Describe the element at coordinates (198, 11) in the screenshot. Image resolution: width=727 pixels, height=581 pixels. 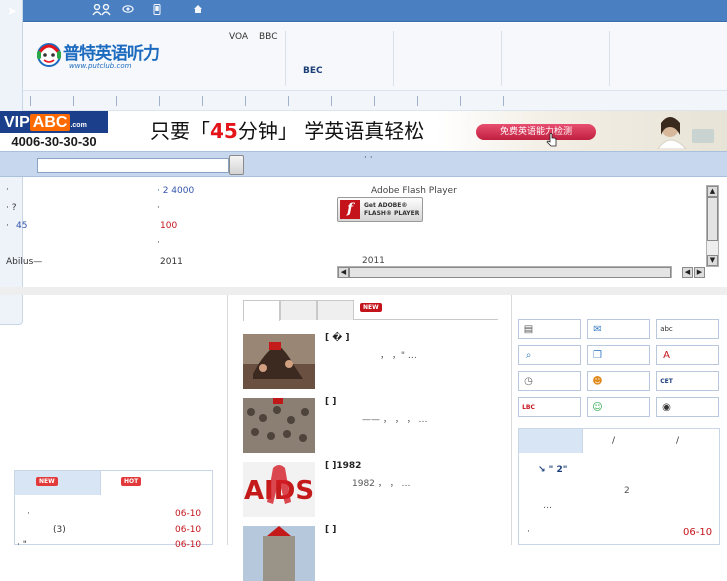
I see `home-icon` at that location.